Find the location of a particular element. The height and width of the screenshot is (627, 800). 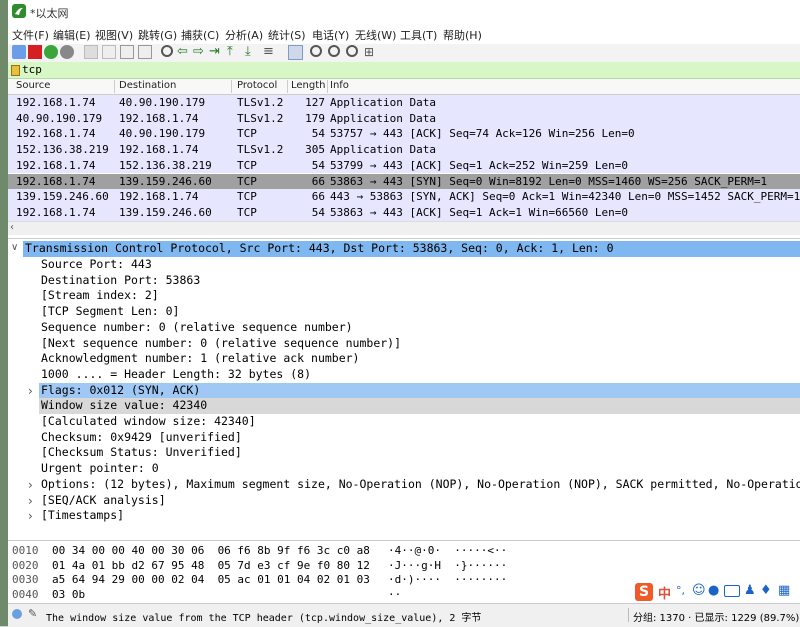

packet-source: 192.168.1.74 is located at coordinates (56, 134).